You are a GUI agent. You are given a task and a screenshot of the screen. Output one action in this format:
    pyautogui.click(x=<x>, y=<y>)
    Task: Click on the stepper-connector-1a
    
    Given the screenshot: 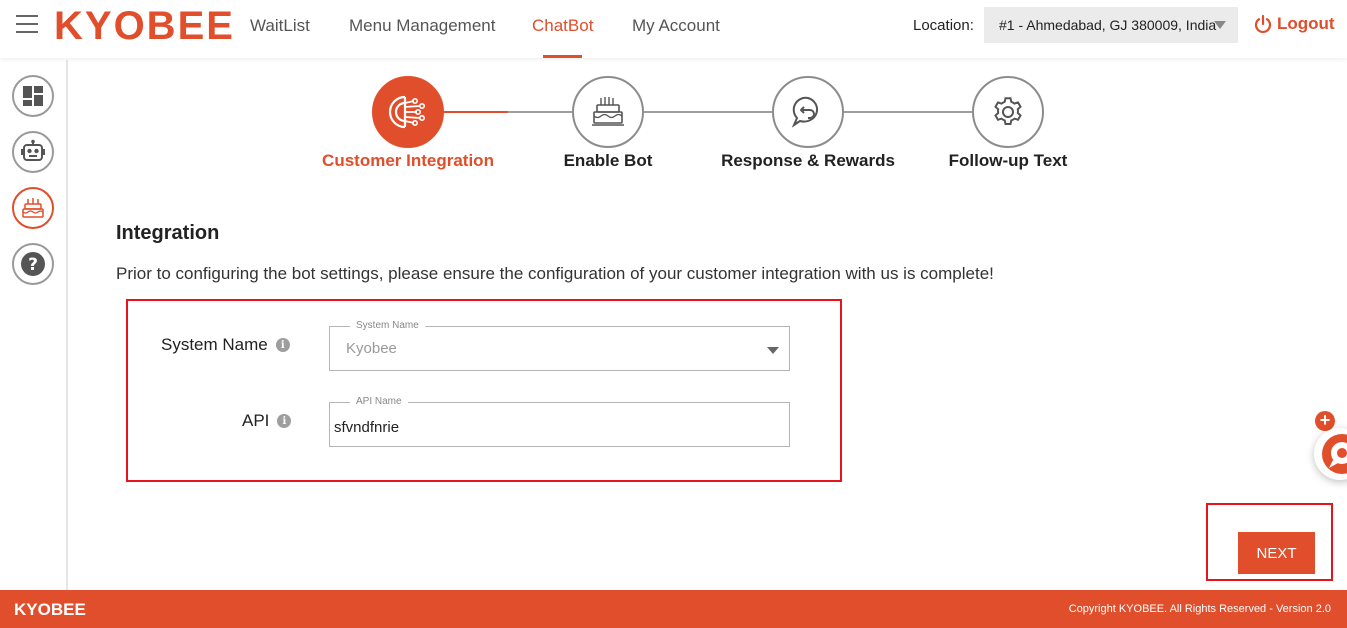 What is the action you would take?
    pyautogui.click(x=475, y=112)
    